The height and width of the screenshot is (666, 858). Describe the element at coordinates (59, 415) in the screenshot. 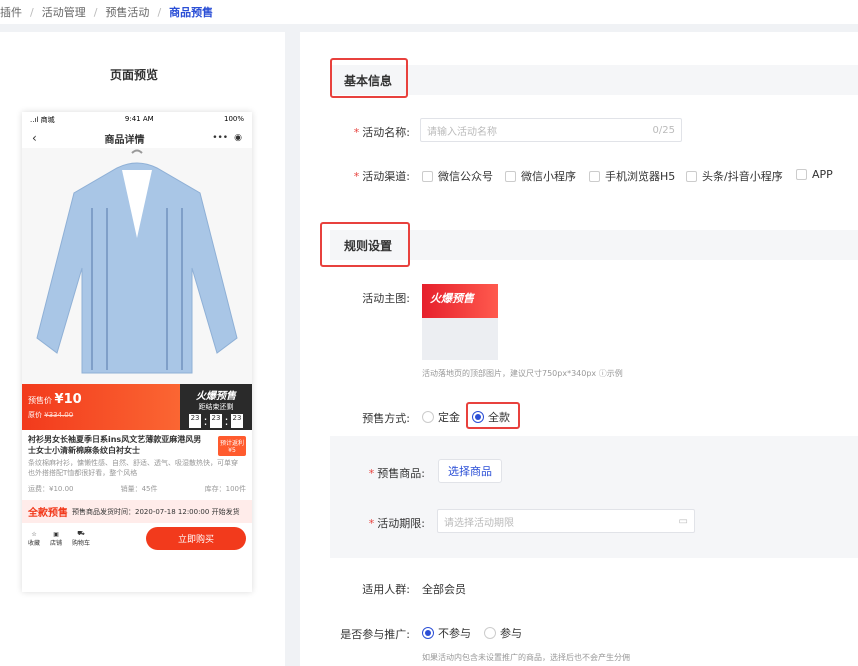

I see `orig-price: ¥334.00` at that location.